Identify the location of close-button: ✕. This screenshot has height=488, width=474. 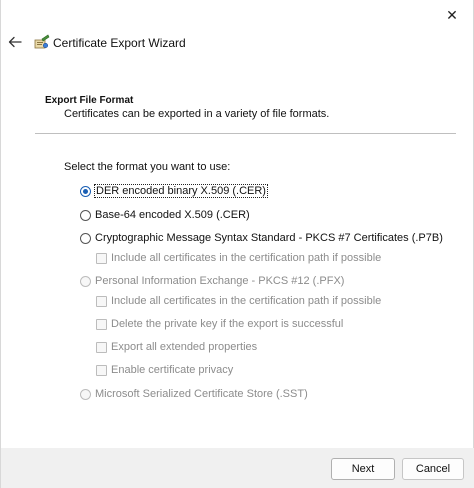
(451, 15).